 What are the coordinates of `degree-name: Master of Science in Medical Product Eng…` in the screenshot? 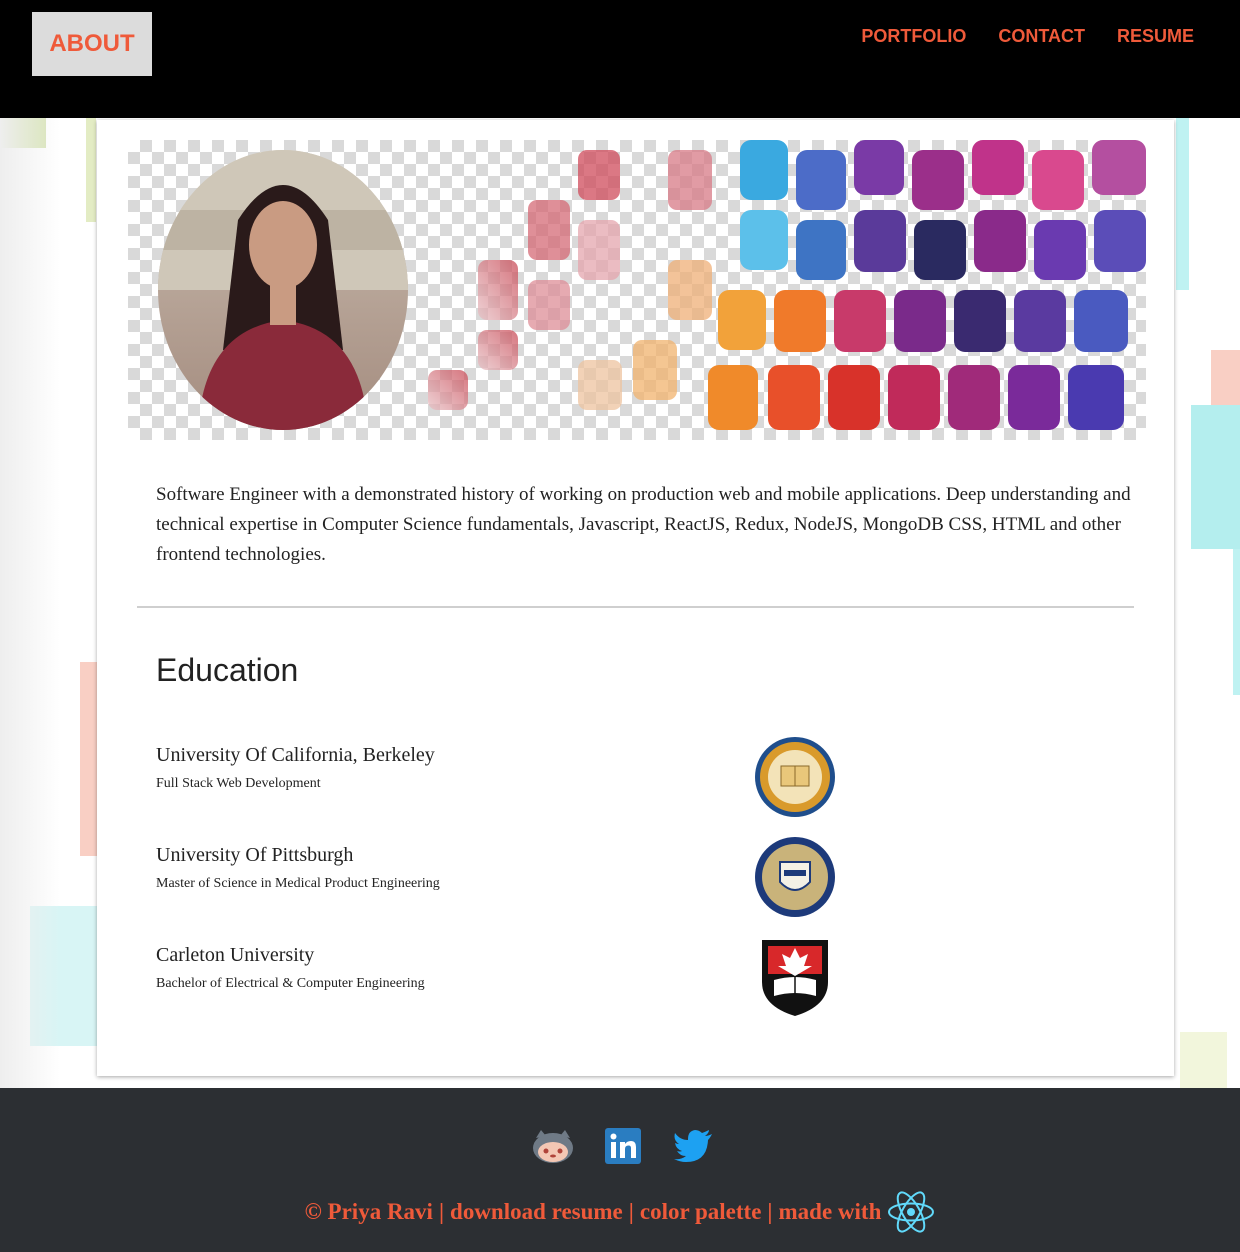 It's located at (298, 883).